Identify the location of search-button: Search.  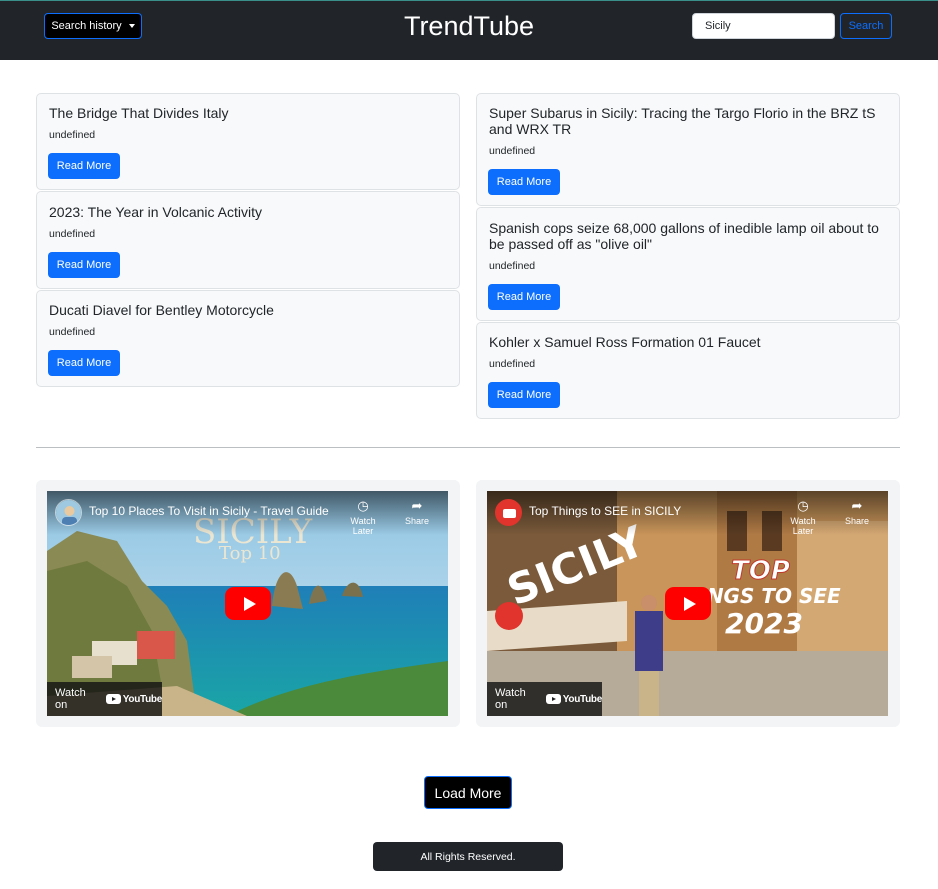
(866, 26).